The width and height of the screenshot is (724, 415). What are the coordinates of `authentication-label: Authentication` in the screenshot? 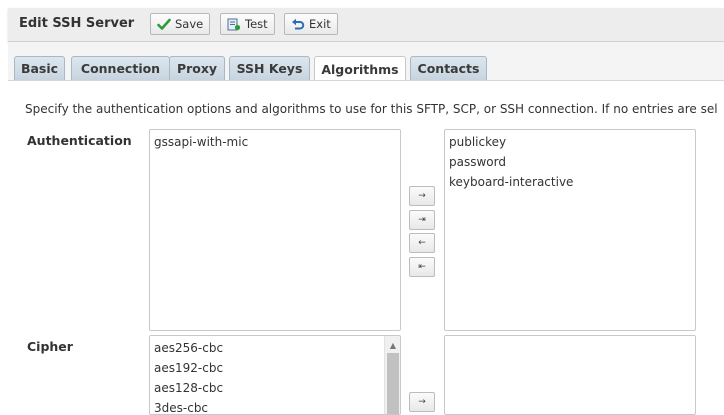 It's located at (79, 140).